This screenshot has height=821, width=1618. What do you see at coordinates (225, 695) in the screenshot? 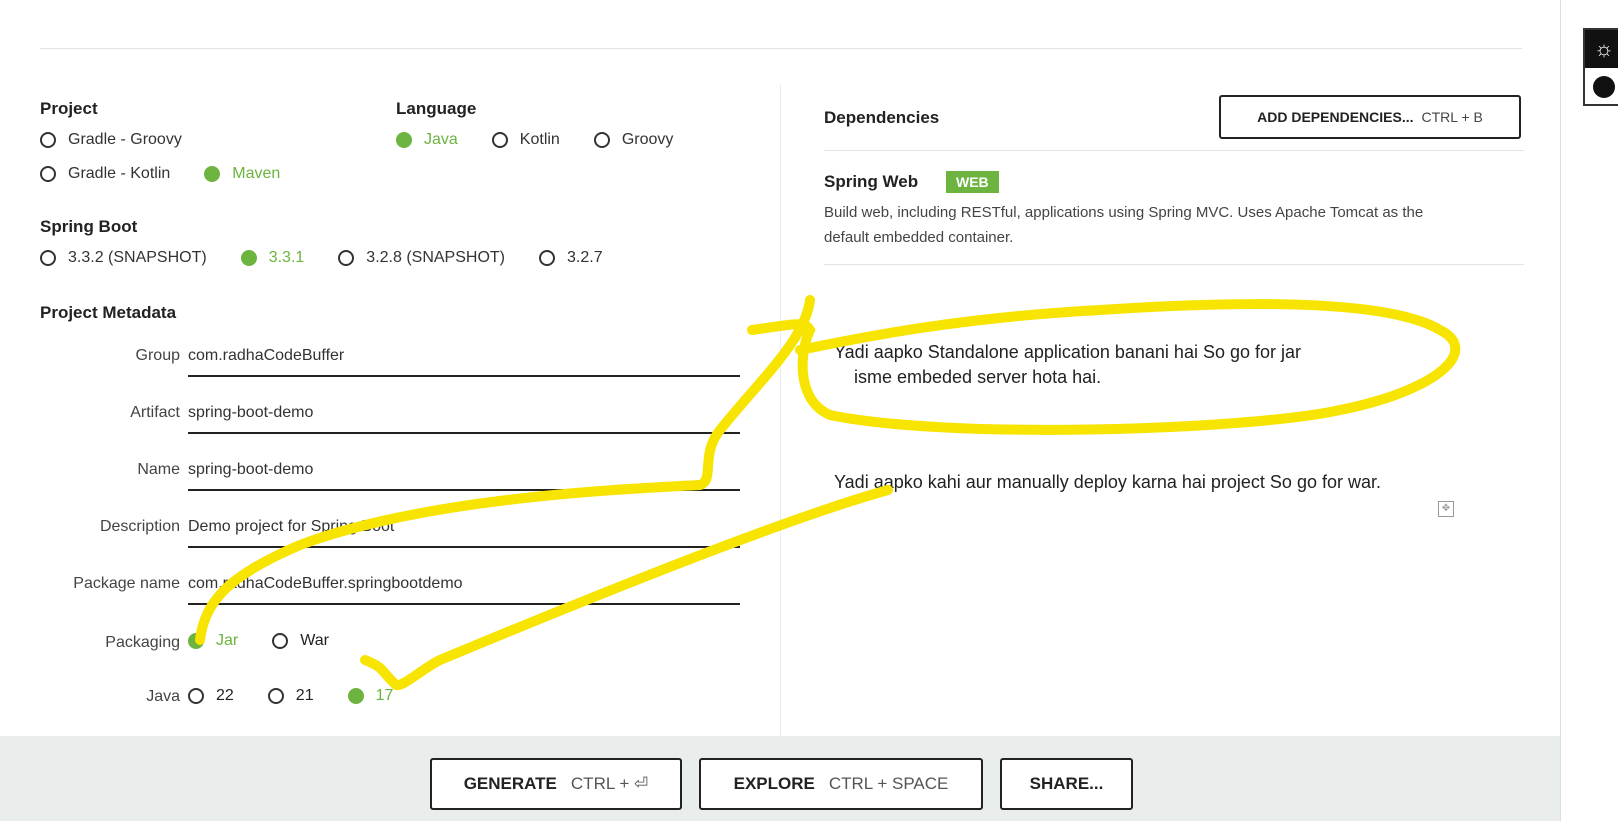
I see `radio-label: 22` at bounding box center [225, 695].